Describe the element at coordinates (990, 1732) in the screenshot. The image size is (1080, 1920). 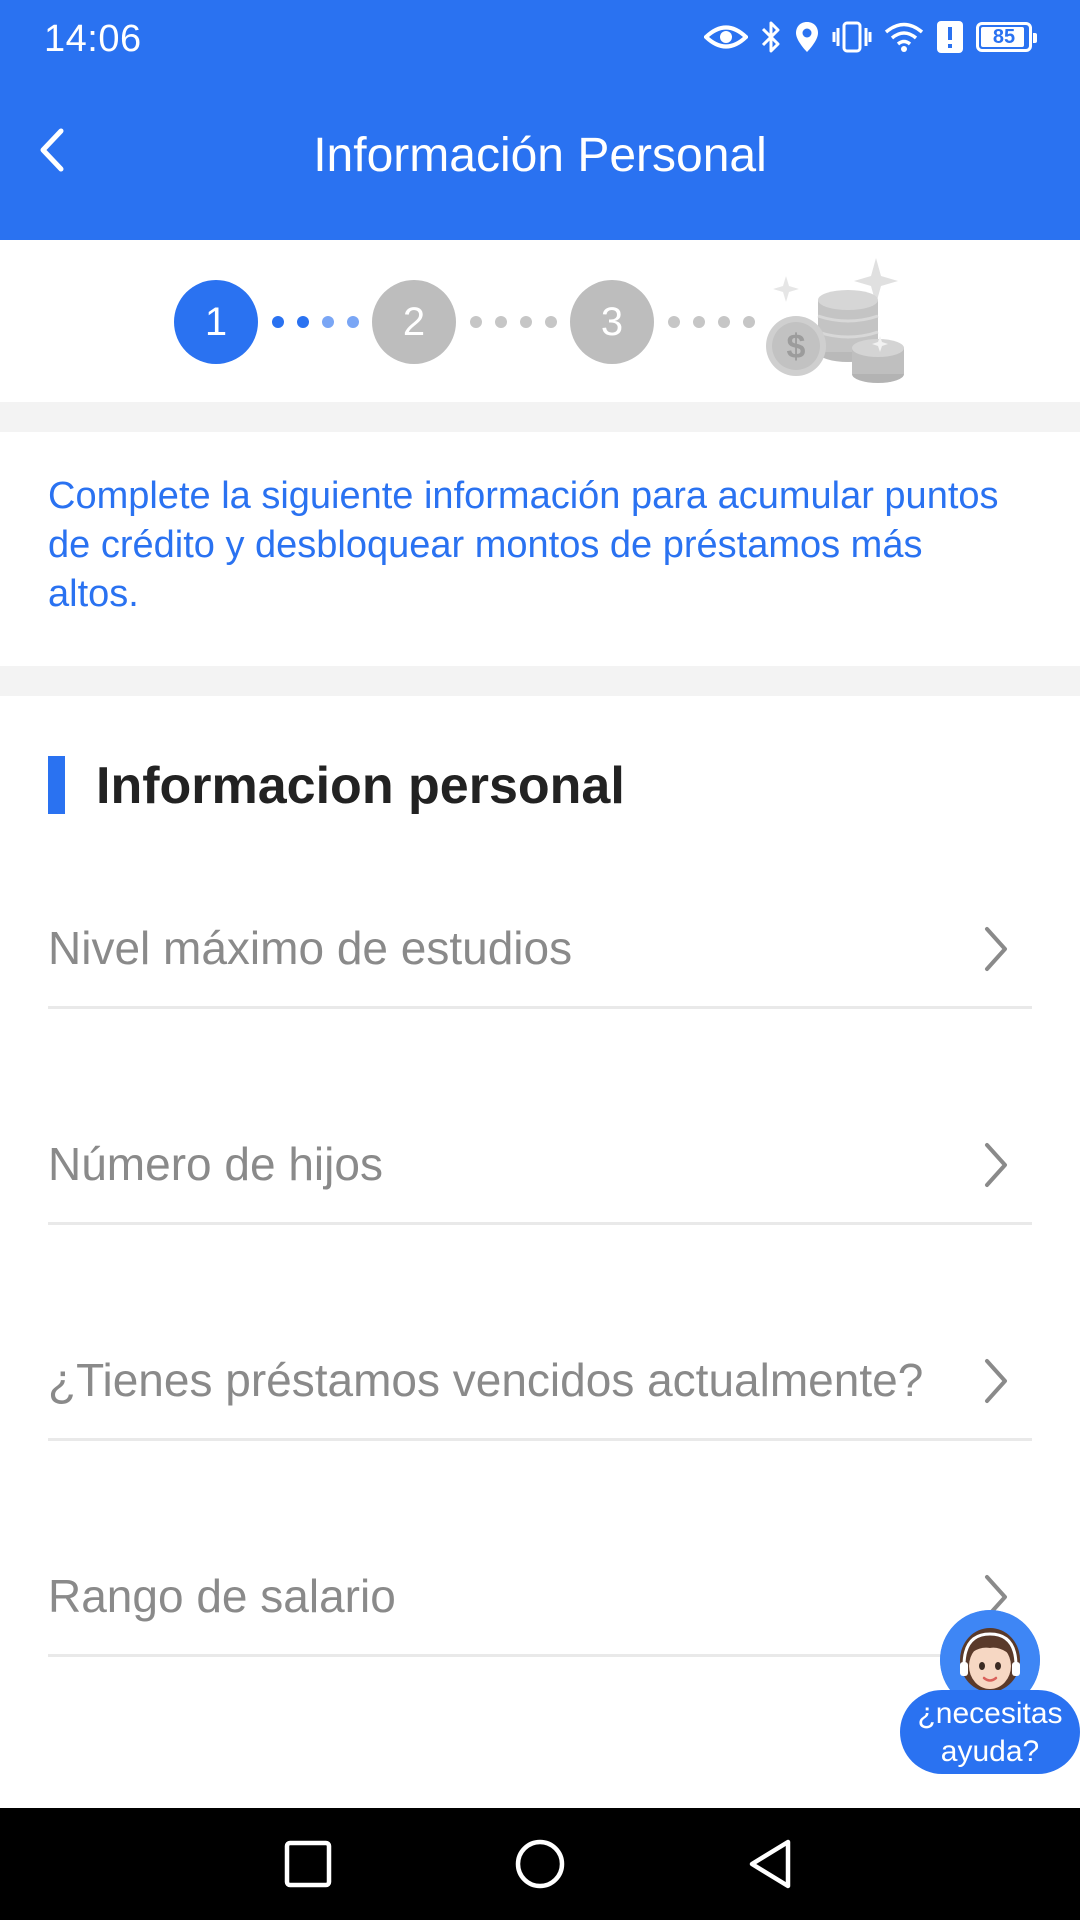
I see `help-bubble: ¿necesitas ayuda?` at that location.